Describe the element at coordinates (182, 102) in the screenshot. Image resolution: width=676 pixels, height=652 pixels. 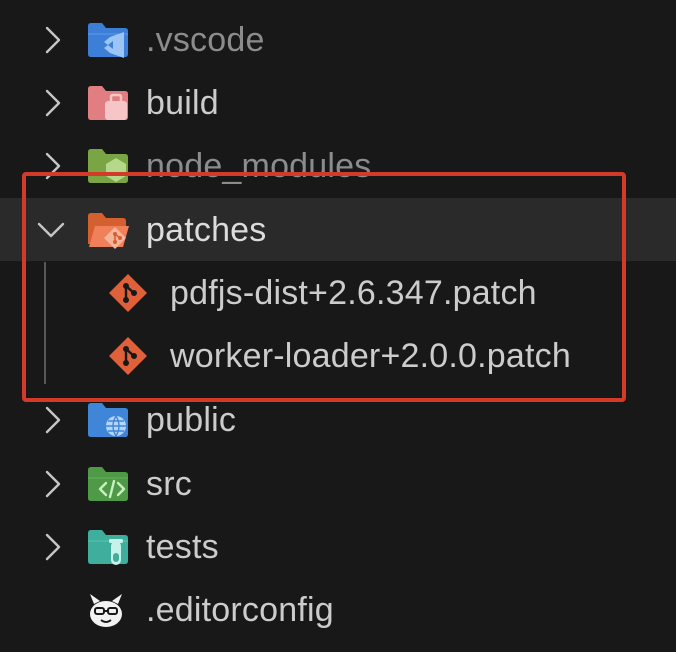
I see `tree-item-label: build` at that location.